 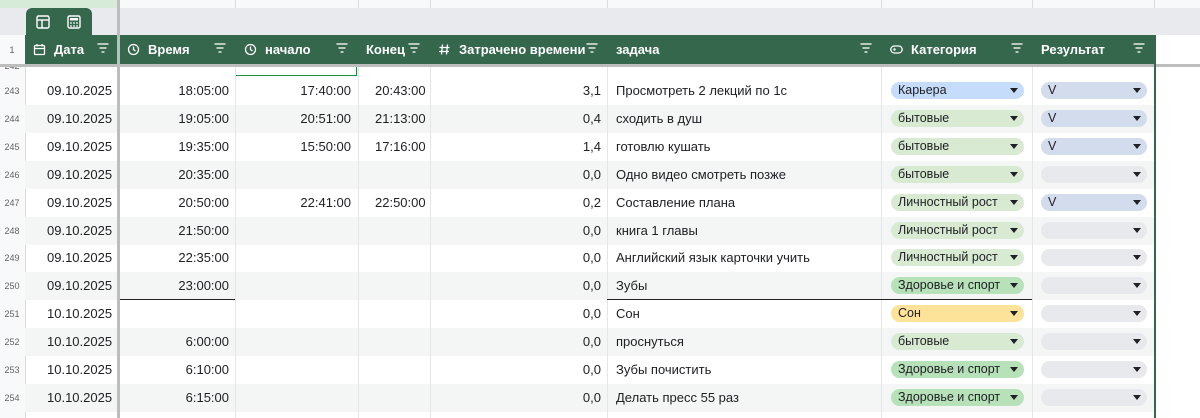 I want to click on time-cell: 19:05:00, so click(x=174, y=119).